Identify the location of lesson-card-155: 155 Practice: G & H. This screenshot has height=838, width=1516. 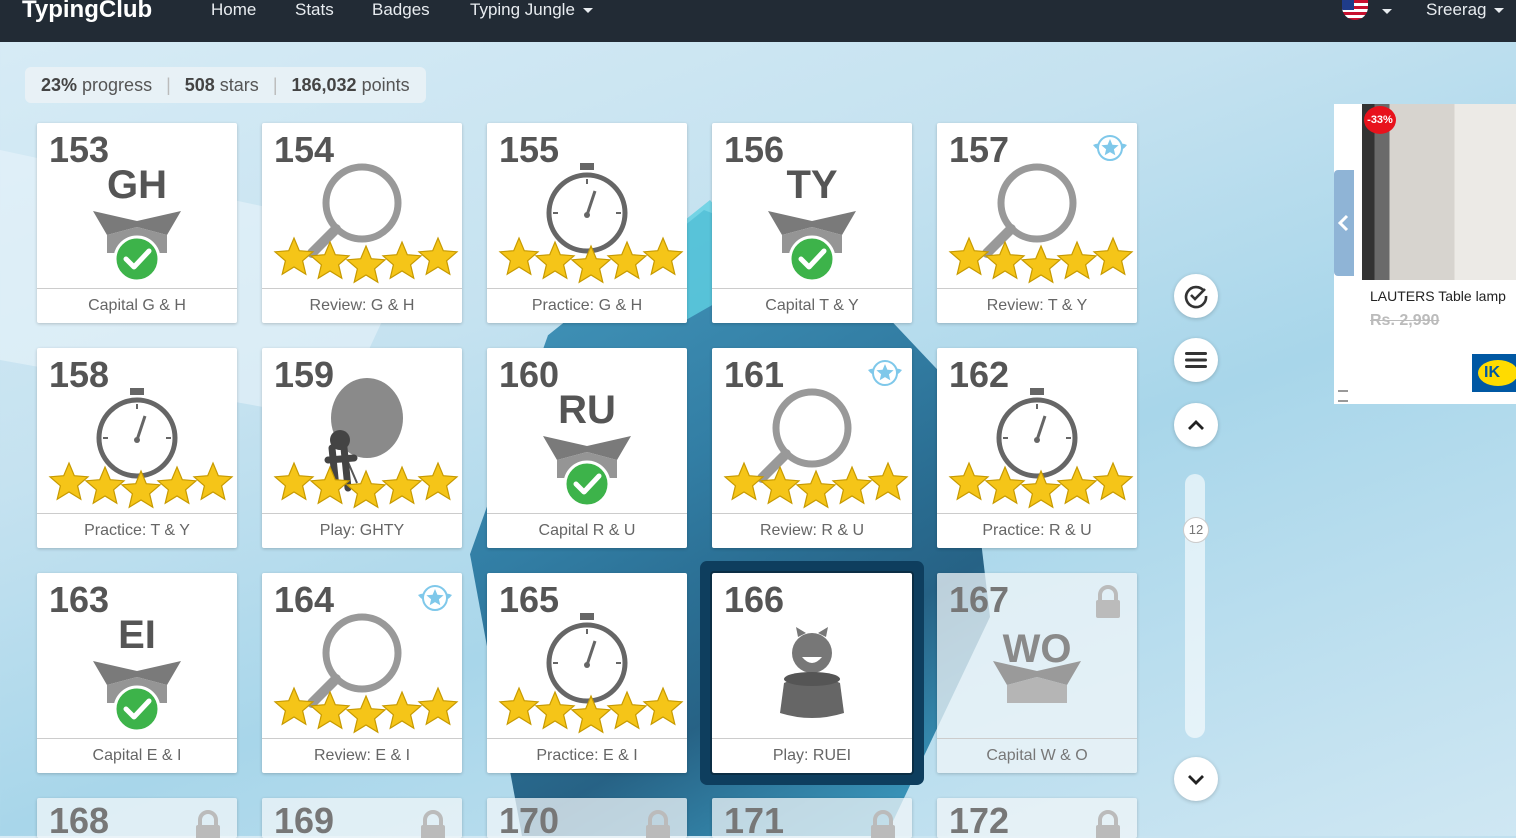
(587, 223).